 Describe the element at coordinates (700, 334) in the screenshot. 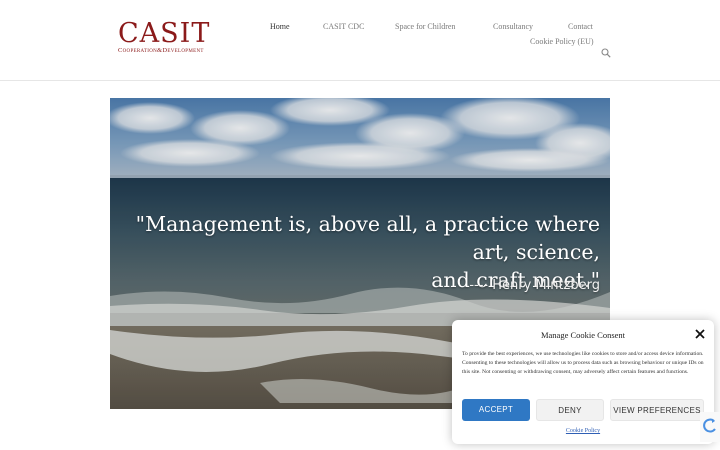

I see `close-icon` at that location.